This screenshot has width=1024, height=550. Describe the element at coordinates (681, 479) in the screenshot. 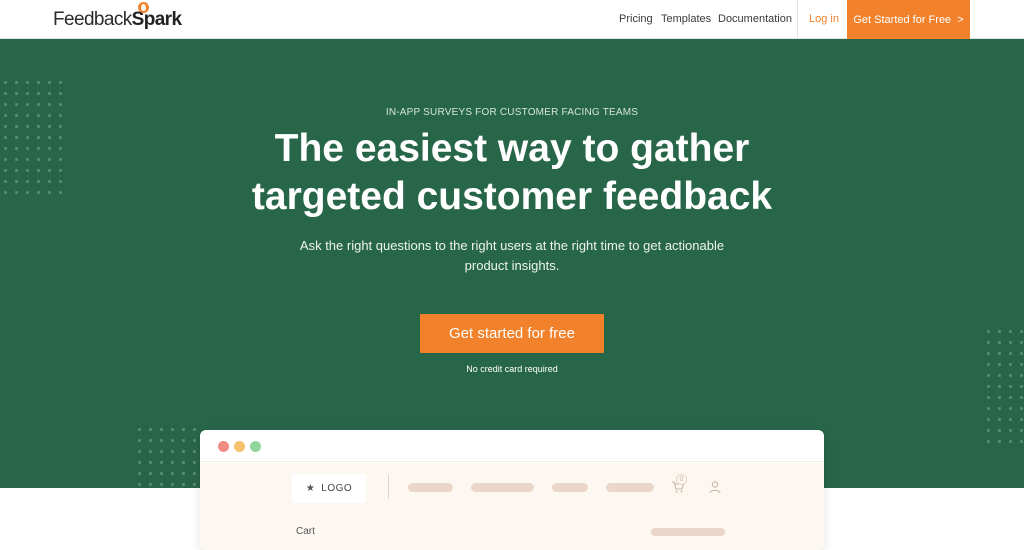

I see `cart-count-badge: 0` at that location.